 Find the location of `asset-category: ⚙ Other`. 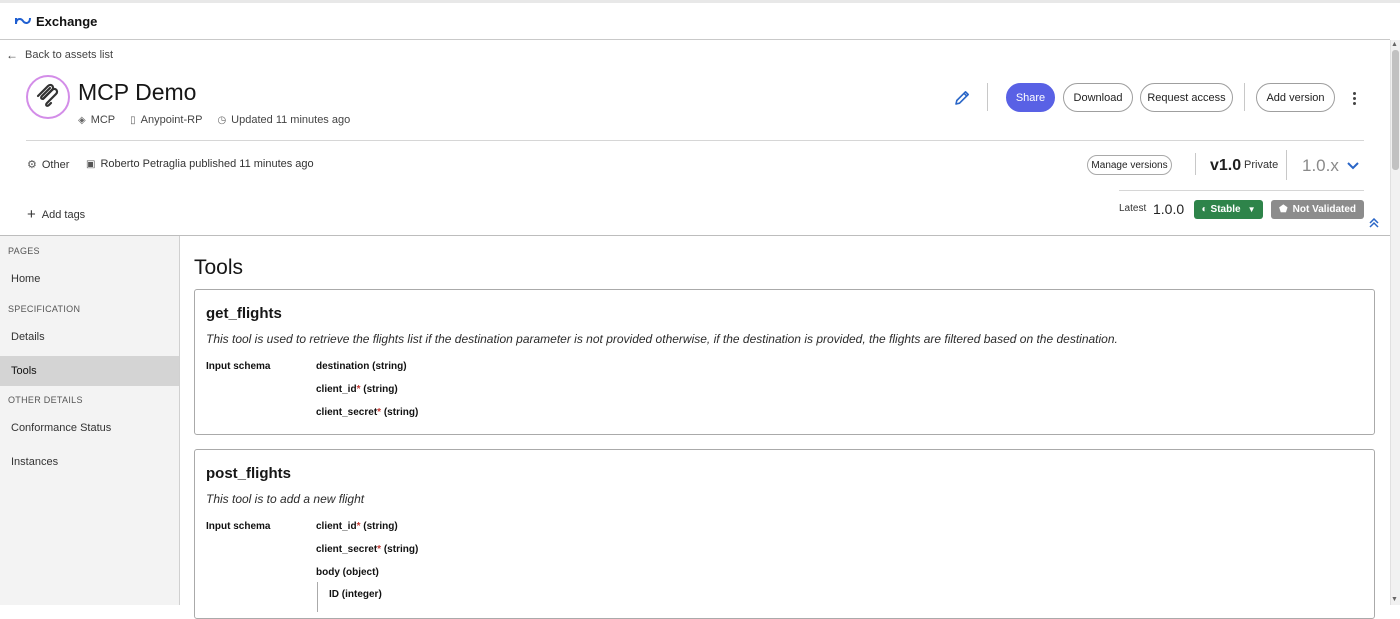

asset-category: ⚙ Other is located at coordinates (48, 165).